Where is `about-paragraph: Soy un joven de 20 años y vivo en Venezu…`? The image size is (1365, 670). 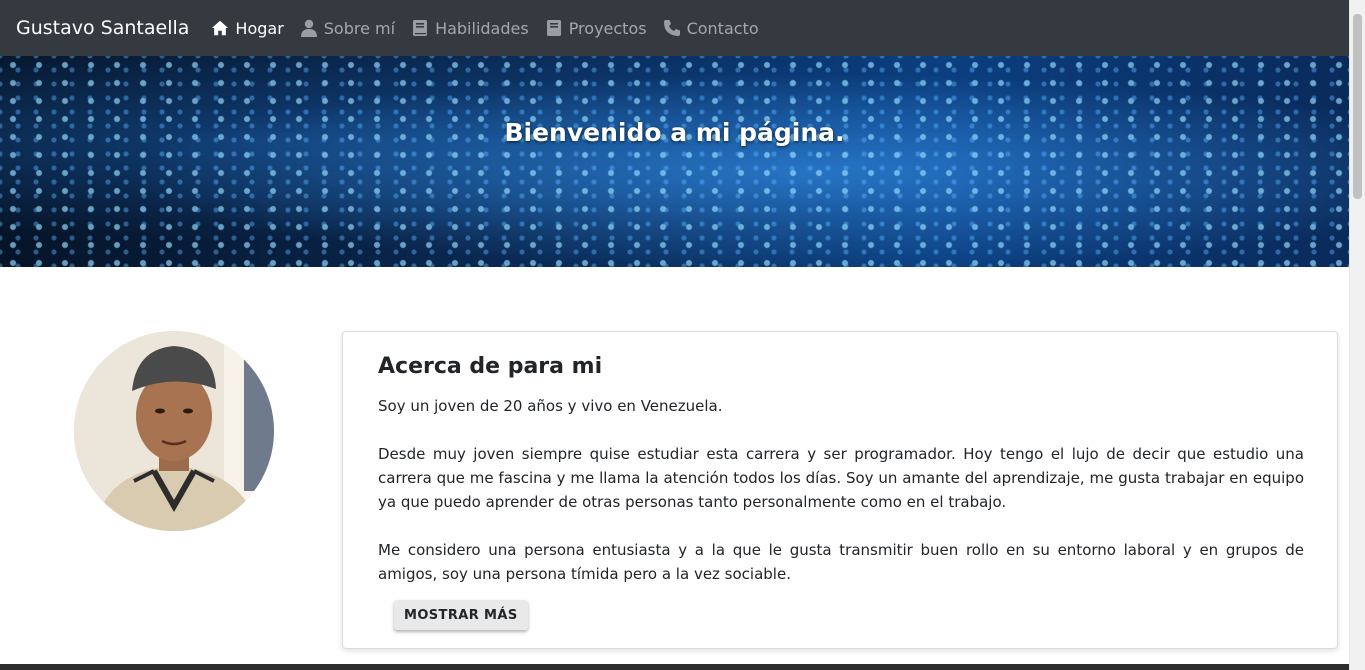 about-paragraph: Soy un joven de 20 años y vivo en Venezu… is located at coordinates (550, 406).